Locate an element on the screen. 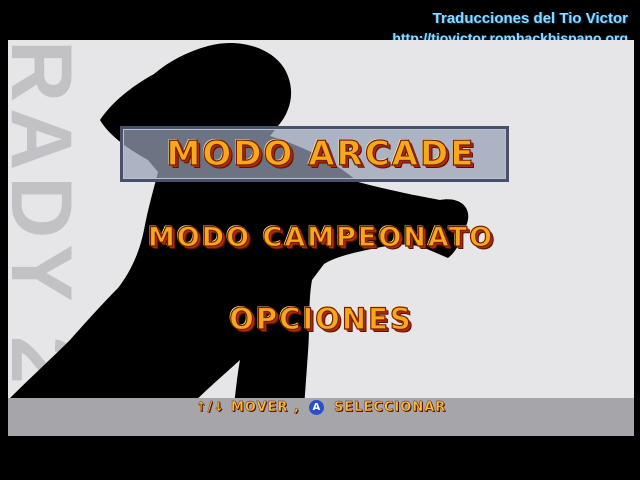  select-label: SELECCIONAR is located at coordinates (390, 407).